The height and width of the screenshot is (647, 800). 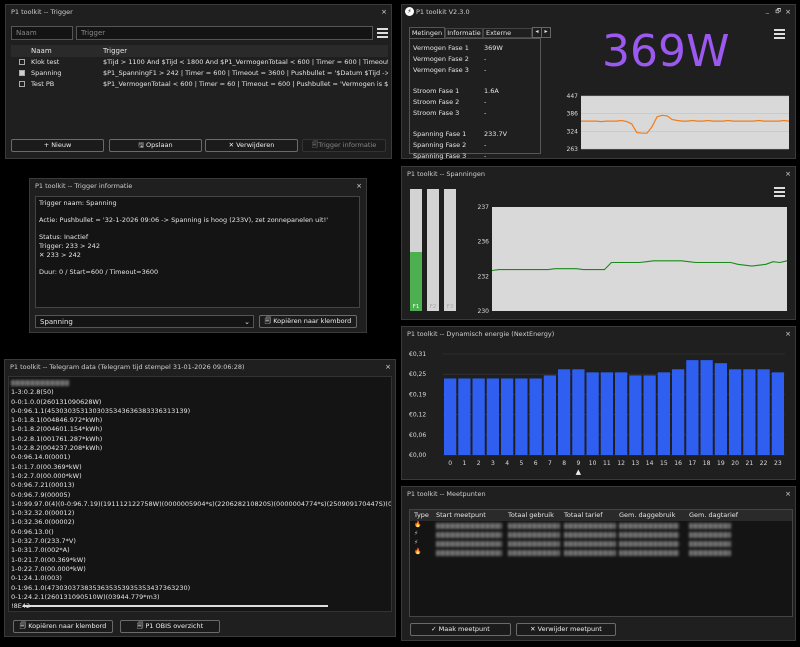 What do you see at coordinates (464, 33) in the screenshot?
I see `tab-informatie: Informatie` at bounding box center [464, 33].